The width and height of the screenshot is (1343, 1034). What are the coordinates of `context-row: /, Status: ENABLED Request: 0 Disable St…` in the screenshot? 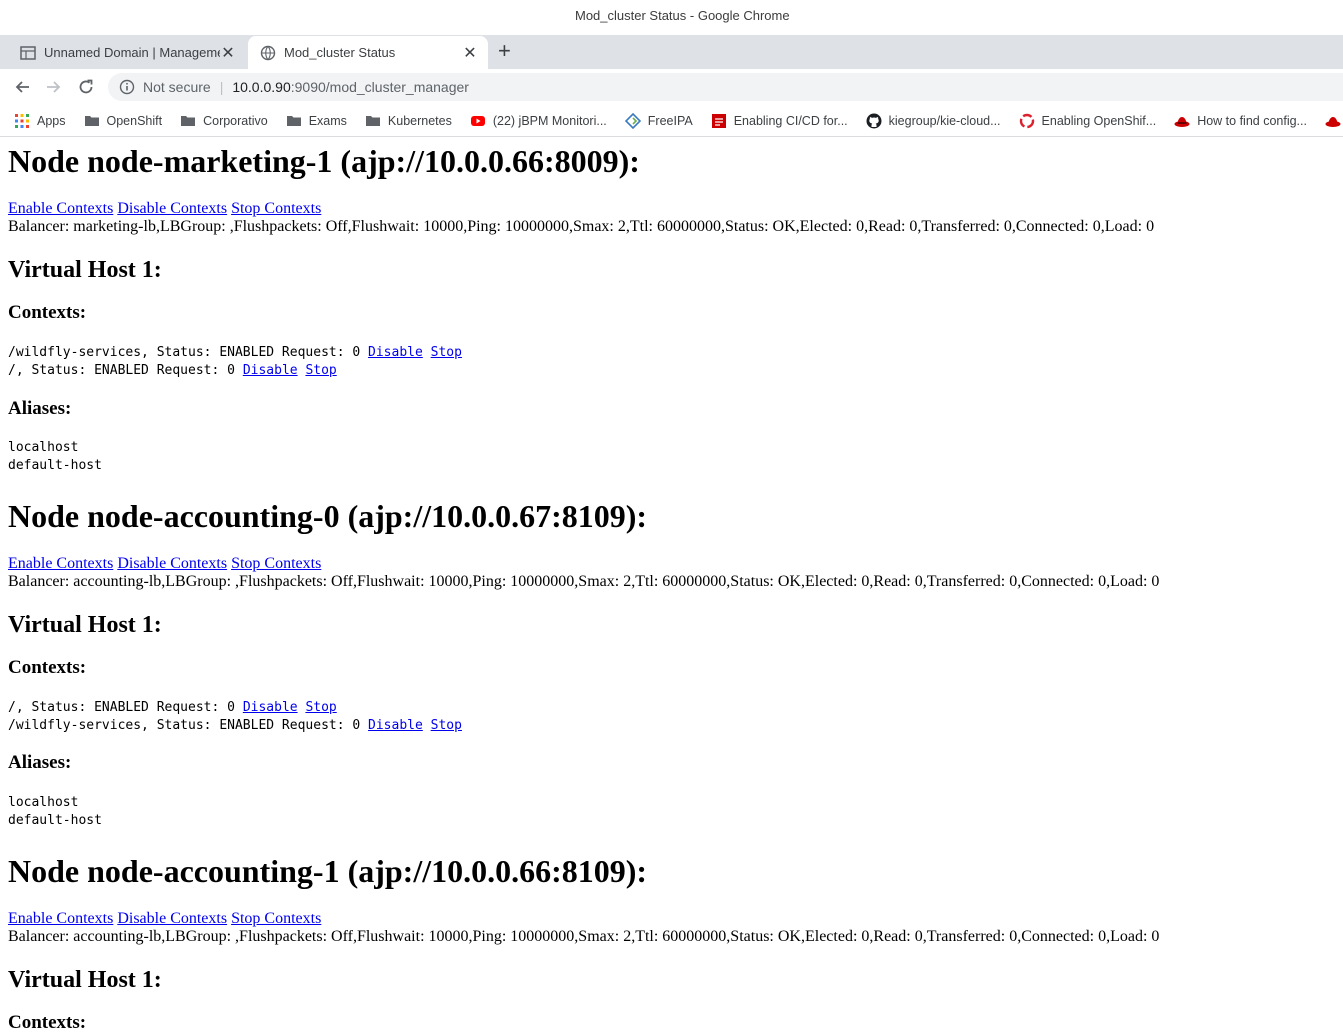 It's located at (172, 708).